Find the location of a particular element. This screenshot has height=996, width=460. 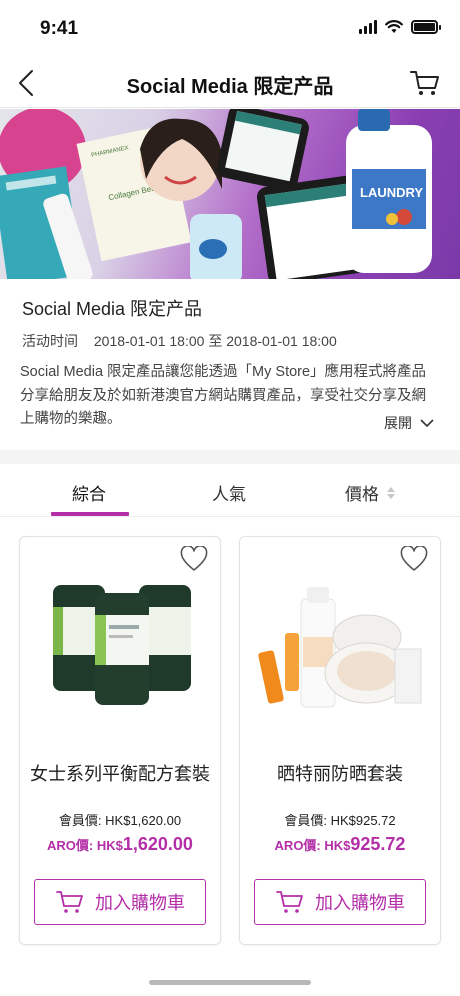

member-price: 會員價: HK$1,620.00 is located at coordinates (120, 819).